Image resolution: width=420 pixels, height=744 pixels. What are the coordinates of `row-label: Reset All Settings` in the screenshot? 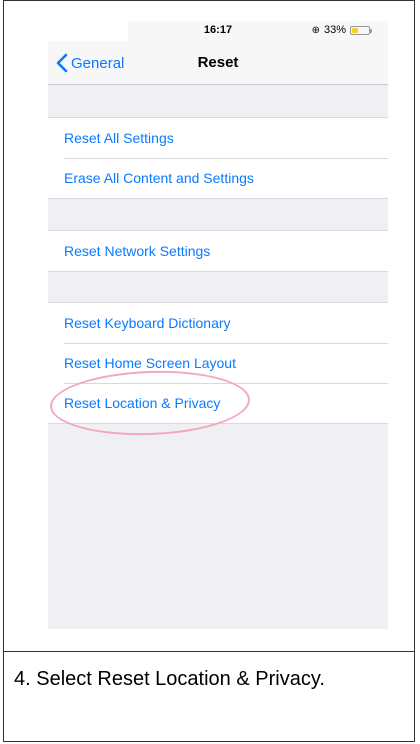 It's located at (119, 138).